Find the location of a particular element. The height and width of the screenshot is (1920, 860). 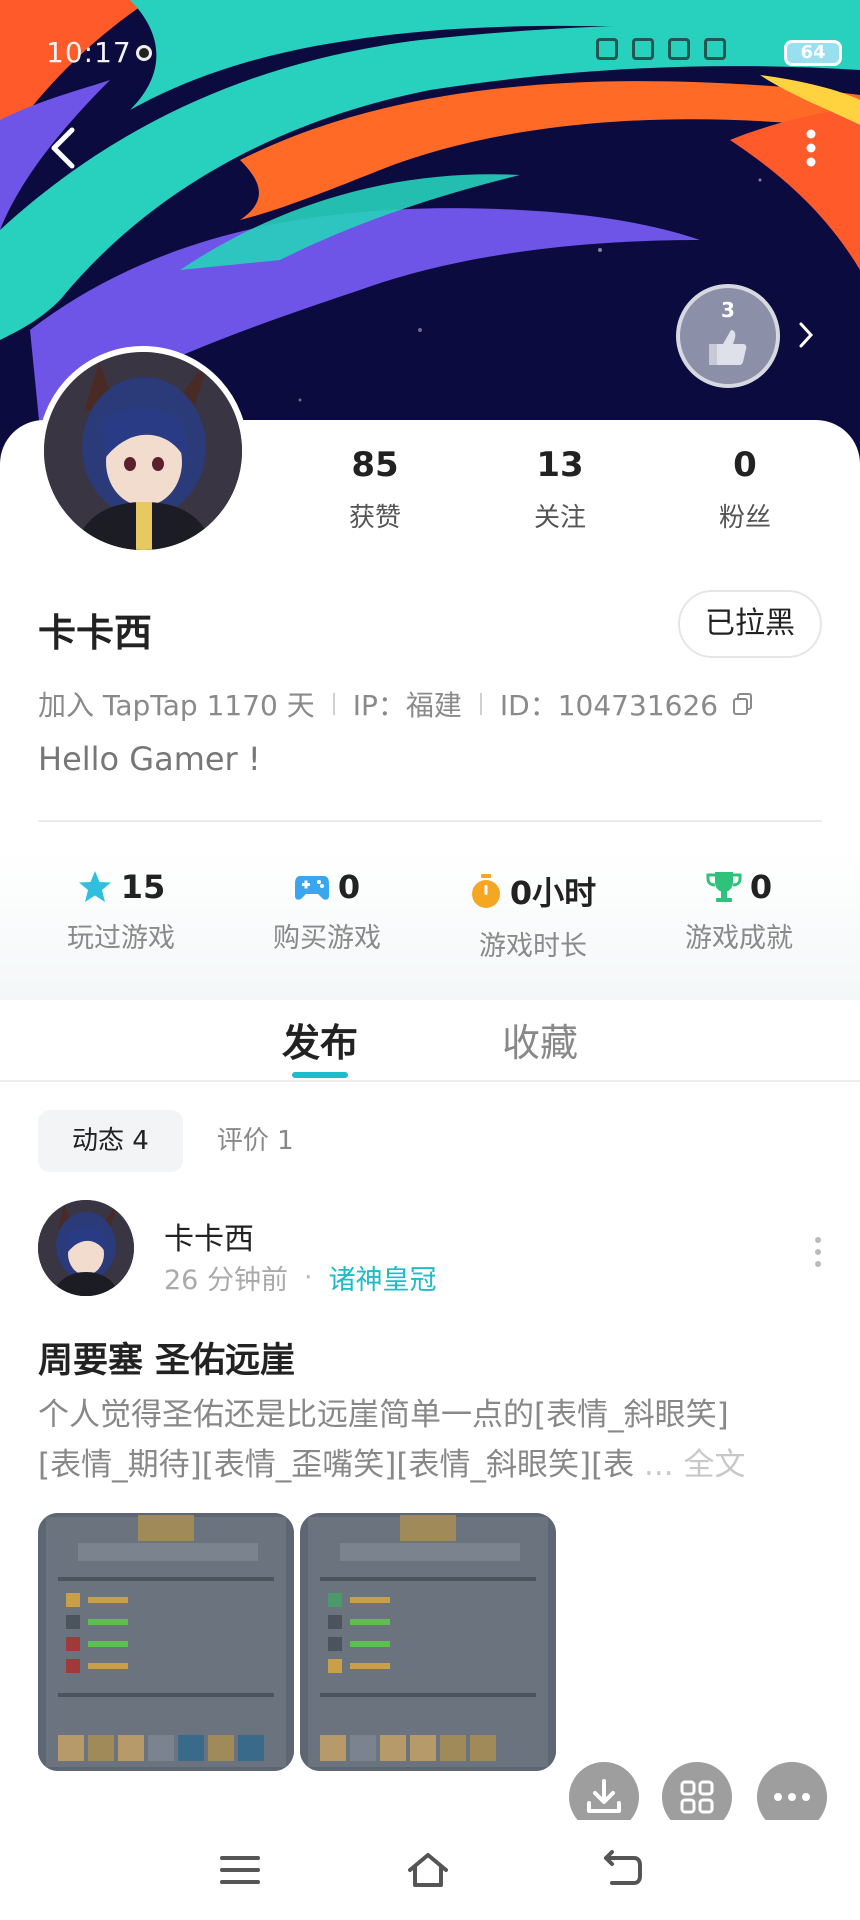

followers-label: 粉丝 is located at coordinates (744, 518).